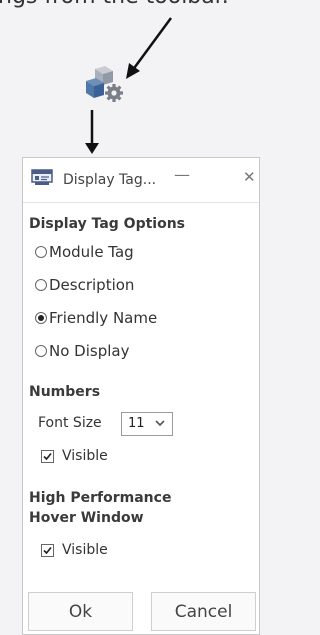  What do you see at coordinates (129, 7) in the screenshot?
I see `instruction-caption: ngs from the toolbar.` at bounding box center [129, 7].